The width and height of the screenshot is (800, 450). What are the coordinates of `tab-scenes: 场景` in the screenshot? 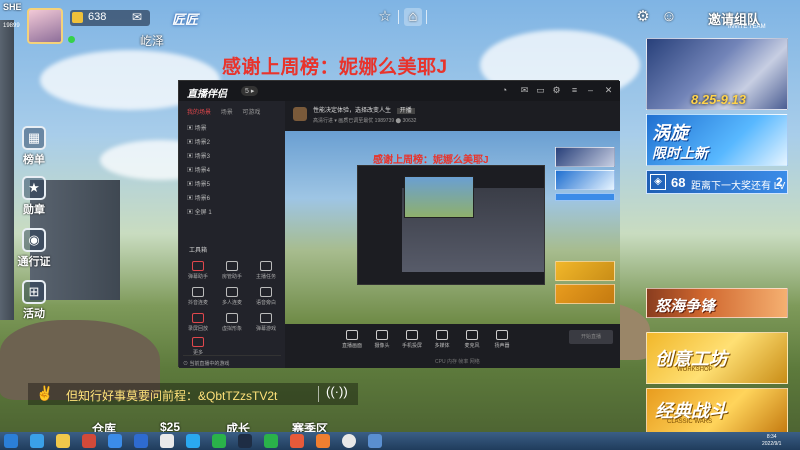 It's located at (227, 111).